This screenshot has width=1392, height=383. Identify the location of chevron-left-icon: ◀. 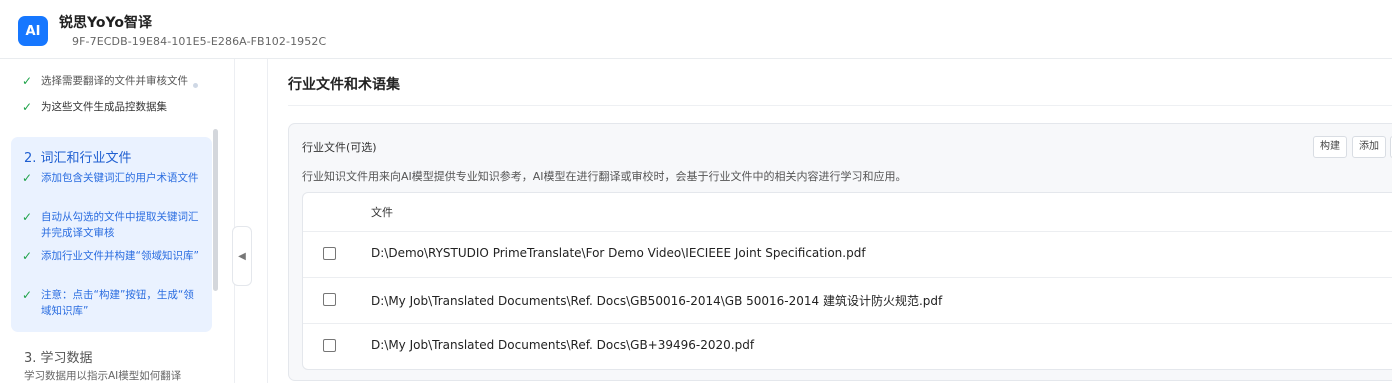
(242, 256).